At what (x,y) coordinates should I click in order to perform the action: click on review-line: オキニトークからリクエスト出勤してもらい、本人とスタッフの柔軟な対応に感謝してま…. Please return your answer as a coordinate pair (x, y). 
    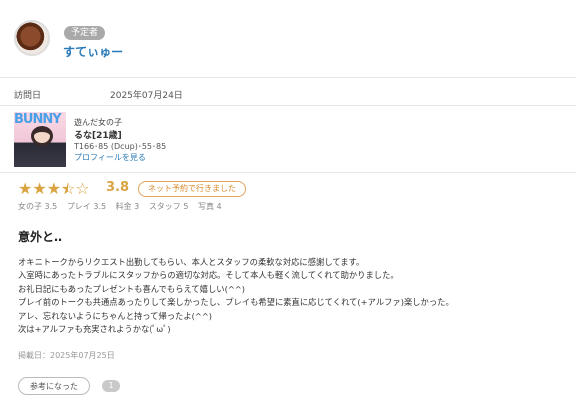
    Looking at the image, I should click on (191, 262).